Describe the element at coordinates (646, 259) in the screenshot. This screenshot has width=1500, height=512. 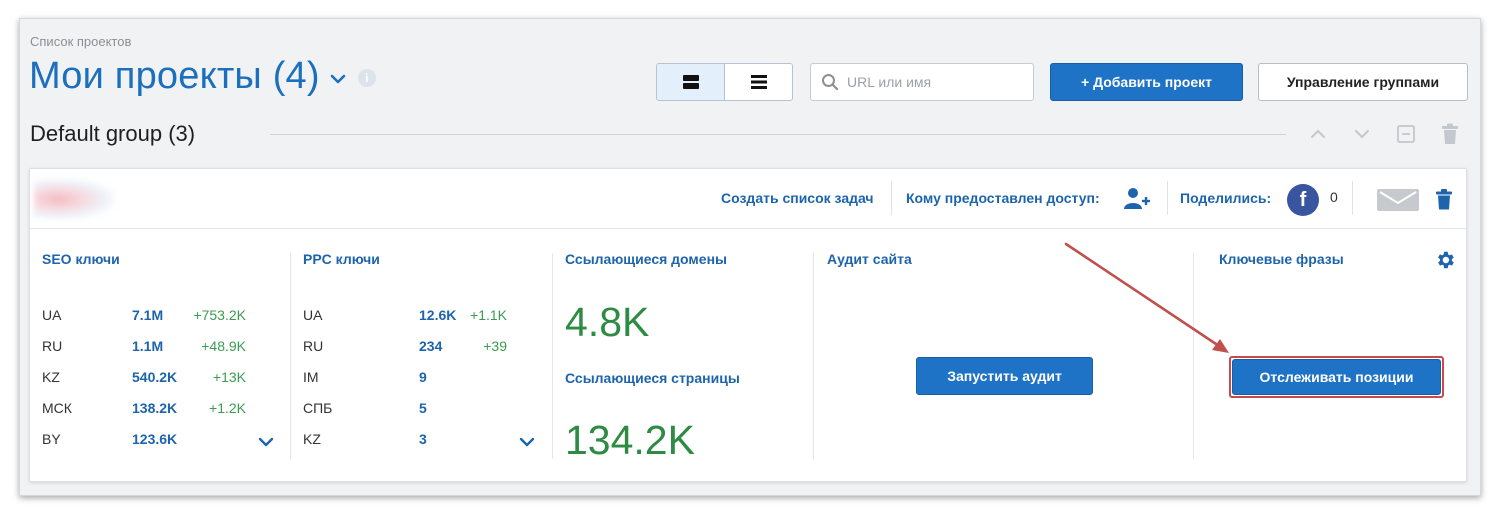
I see `referring-domains-title: Ссылающиеся домены` at that location.